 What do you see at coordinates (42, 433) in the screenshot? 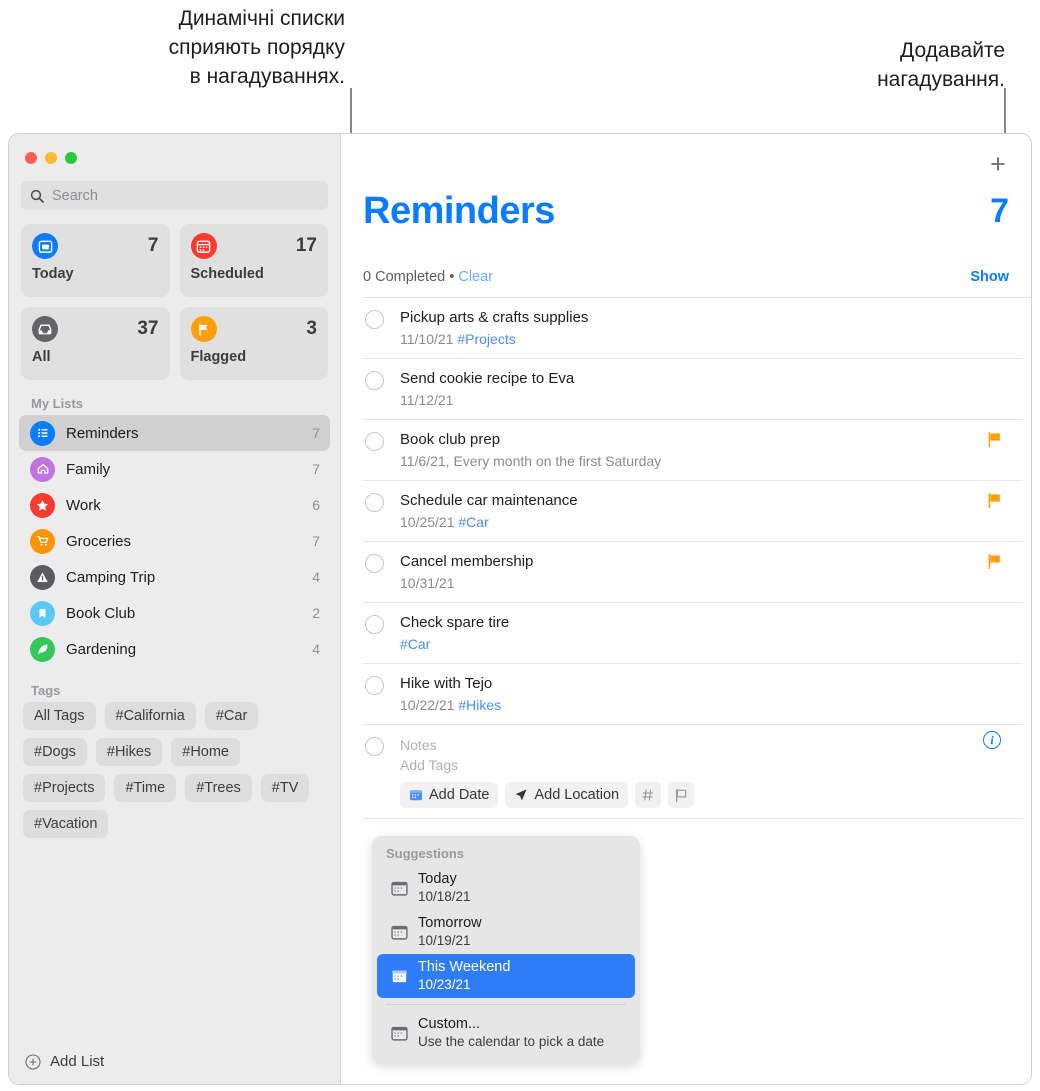
I see `bulleted-list-icon` at bounding box center [42, 433].